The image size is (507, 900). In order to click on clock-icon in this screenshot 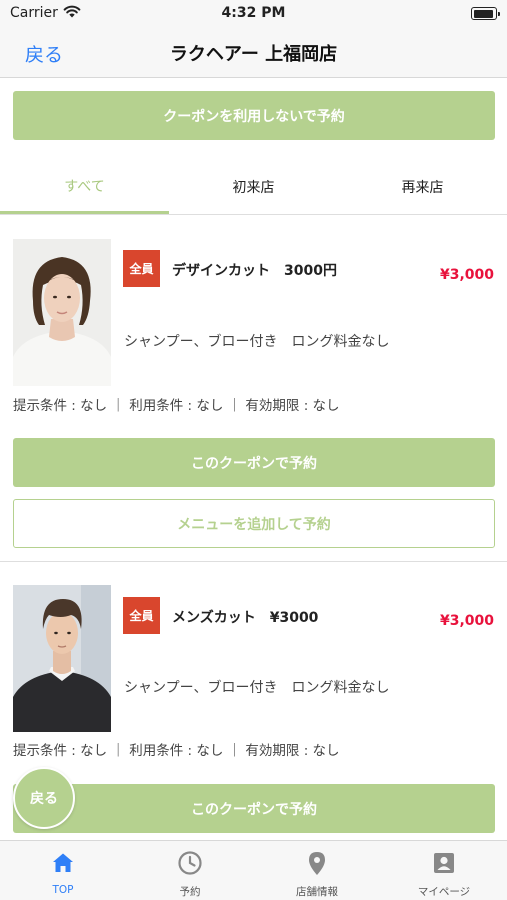, I will do `click(190, 863)`.